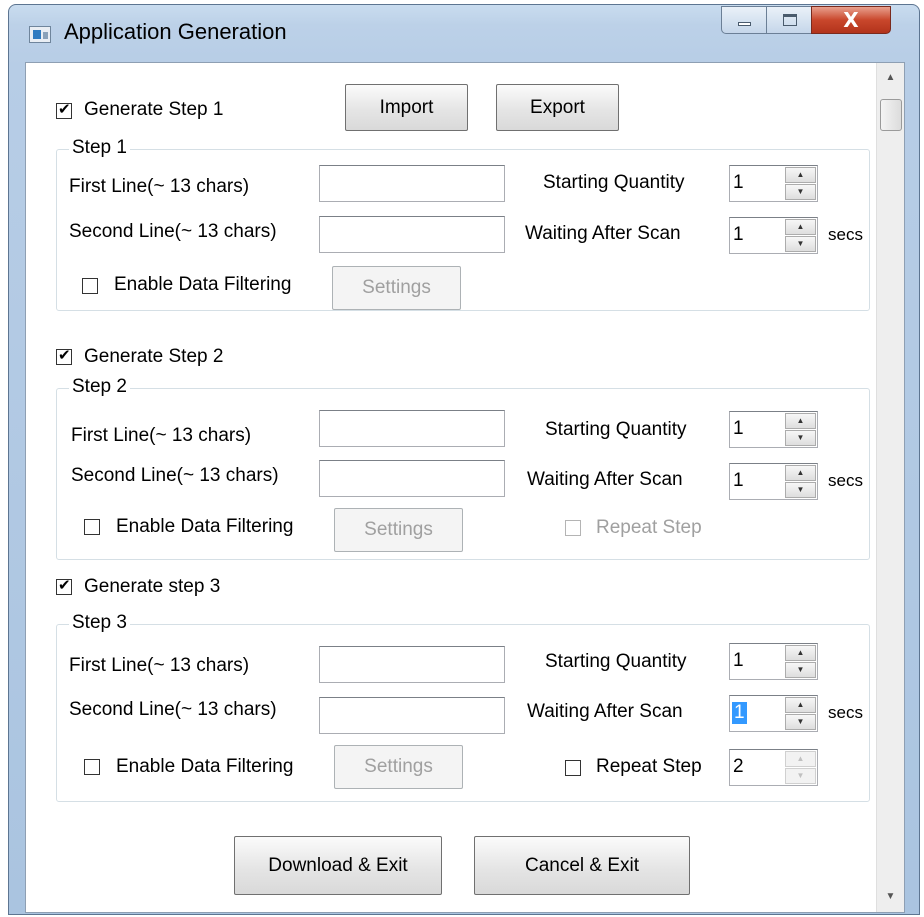 This screenshot has width=924, height=917. I want to click on step2-legend: Step 2, so click(99, 387).